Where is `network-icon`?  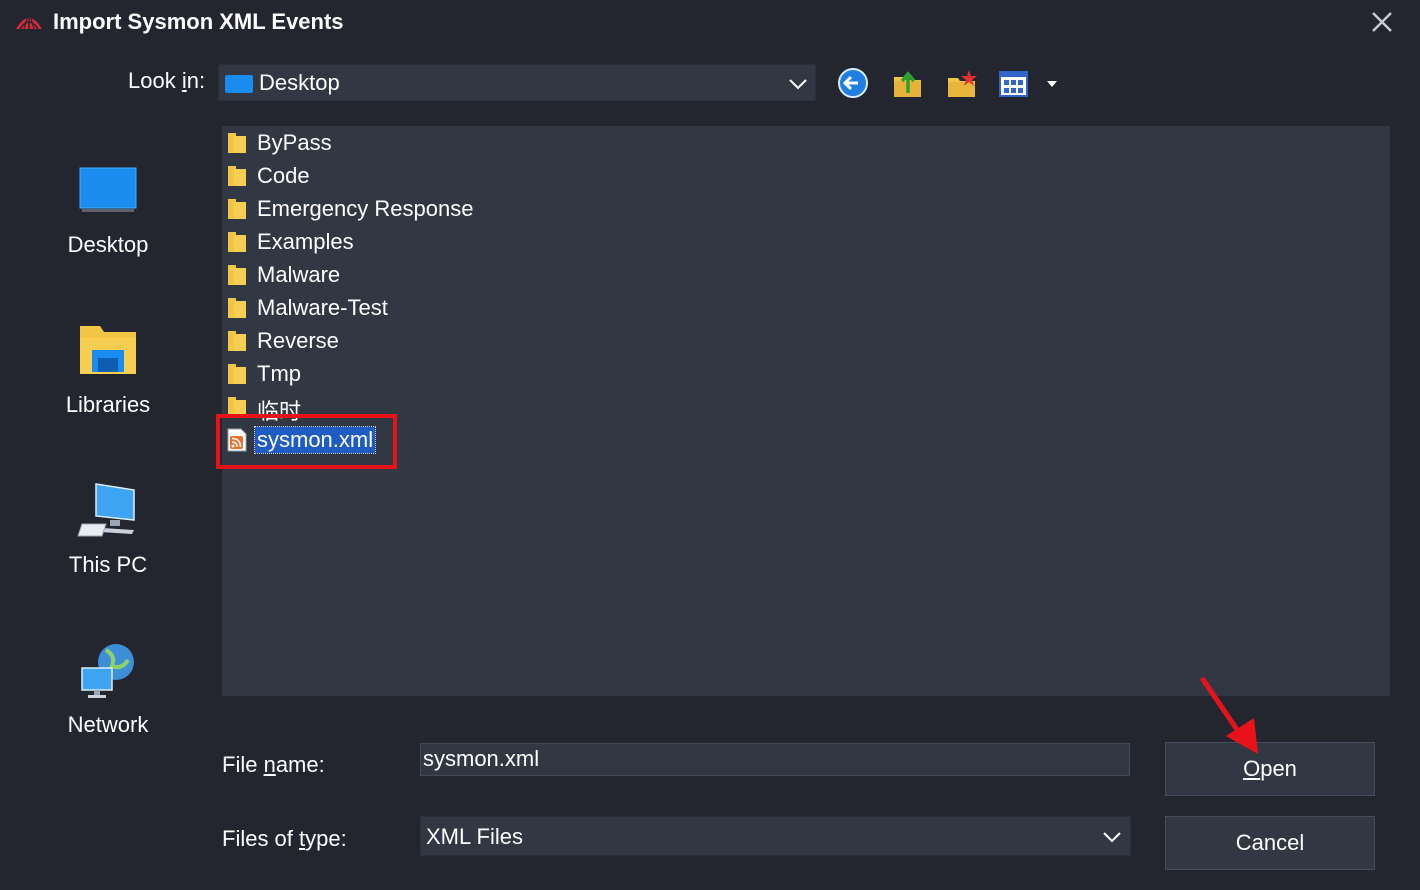 network-icon is located at coordinates (107, 671).